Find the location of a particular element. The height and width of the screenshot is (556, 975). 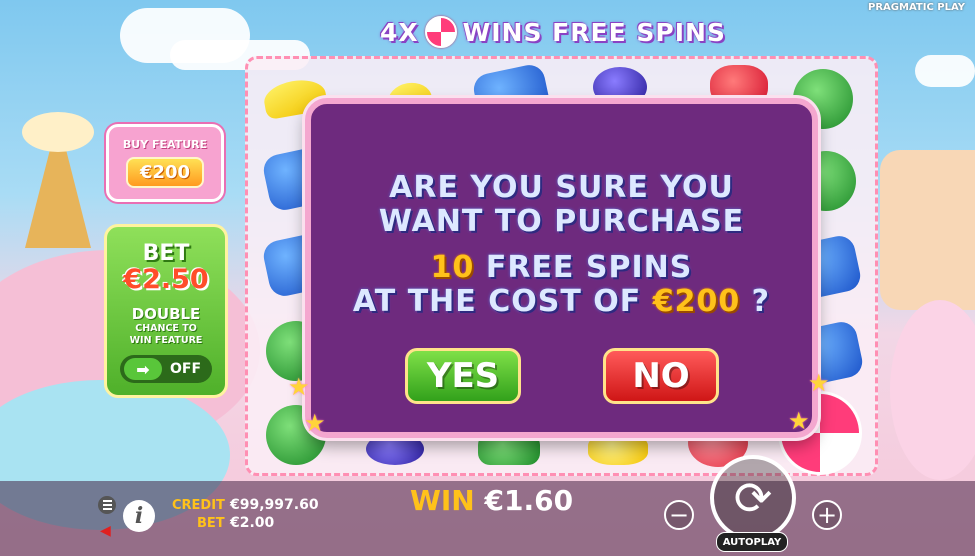

double-chance-toggle: ➡ OFF is located at coordinates (166, 369).